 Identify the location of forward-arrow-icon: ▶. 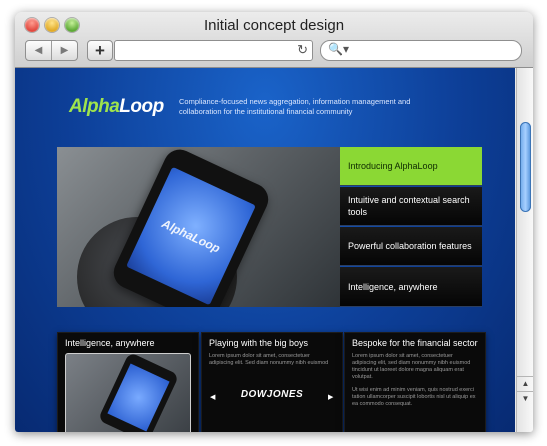
(64, 50).